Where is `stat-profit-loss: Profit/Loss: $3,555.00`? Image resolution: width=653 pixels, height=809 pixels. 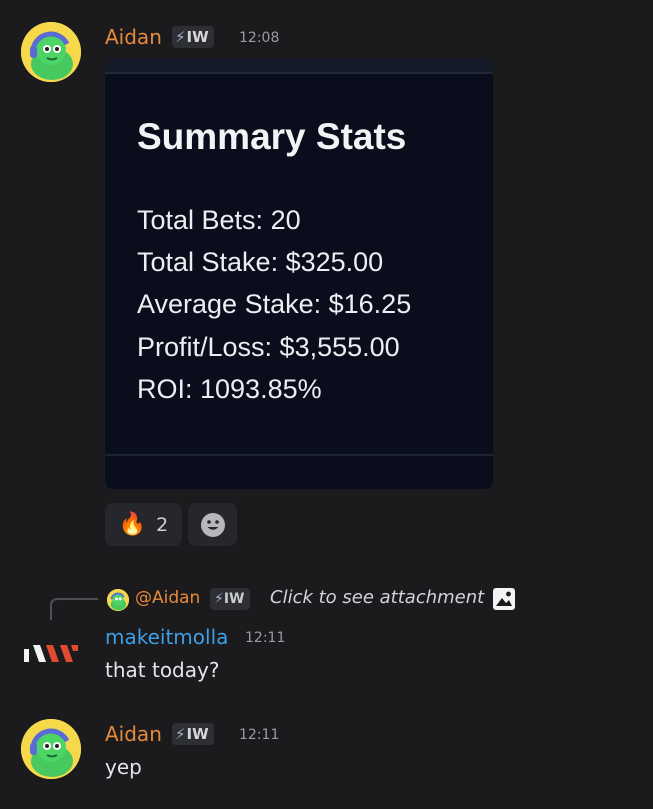 stat-profit-loss: Profit/Loss: $3,555.00 is located at coordinates (268, 347).